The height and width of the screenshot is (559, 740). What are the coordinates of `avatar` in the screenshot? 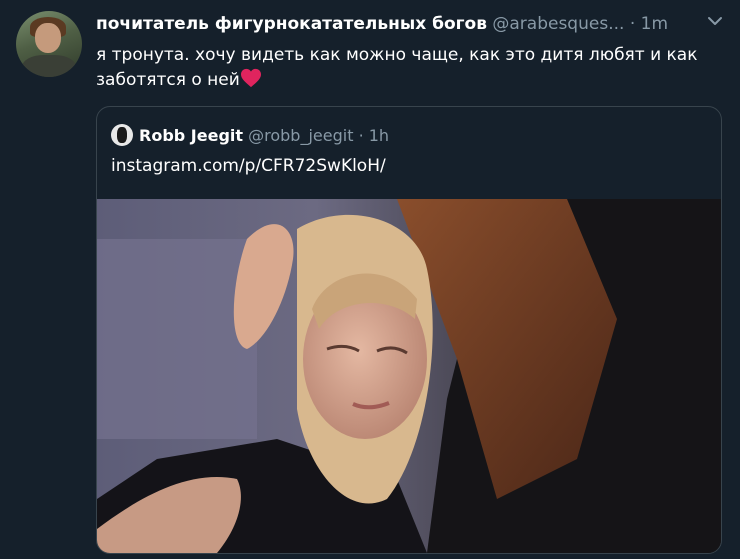 It's located at (49, 44).